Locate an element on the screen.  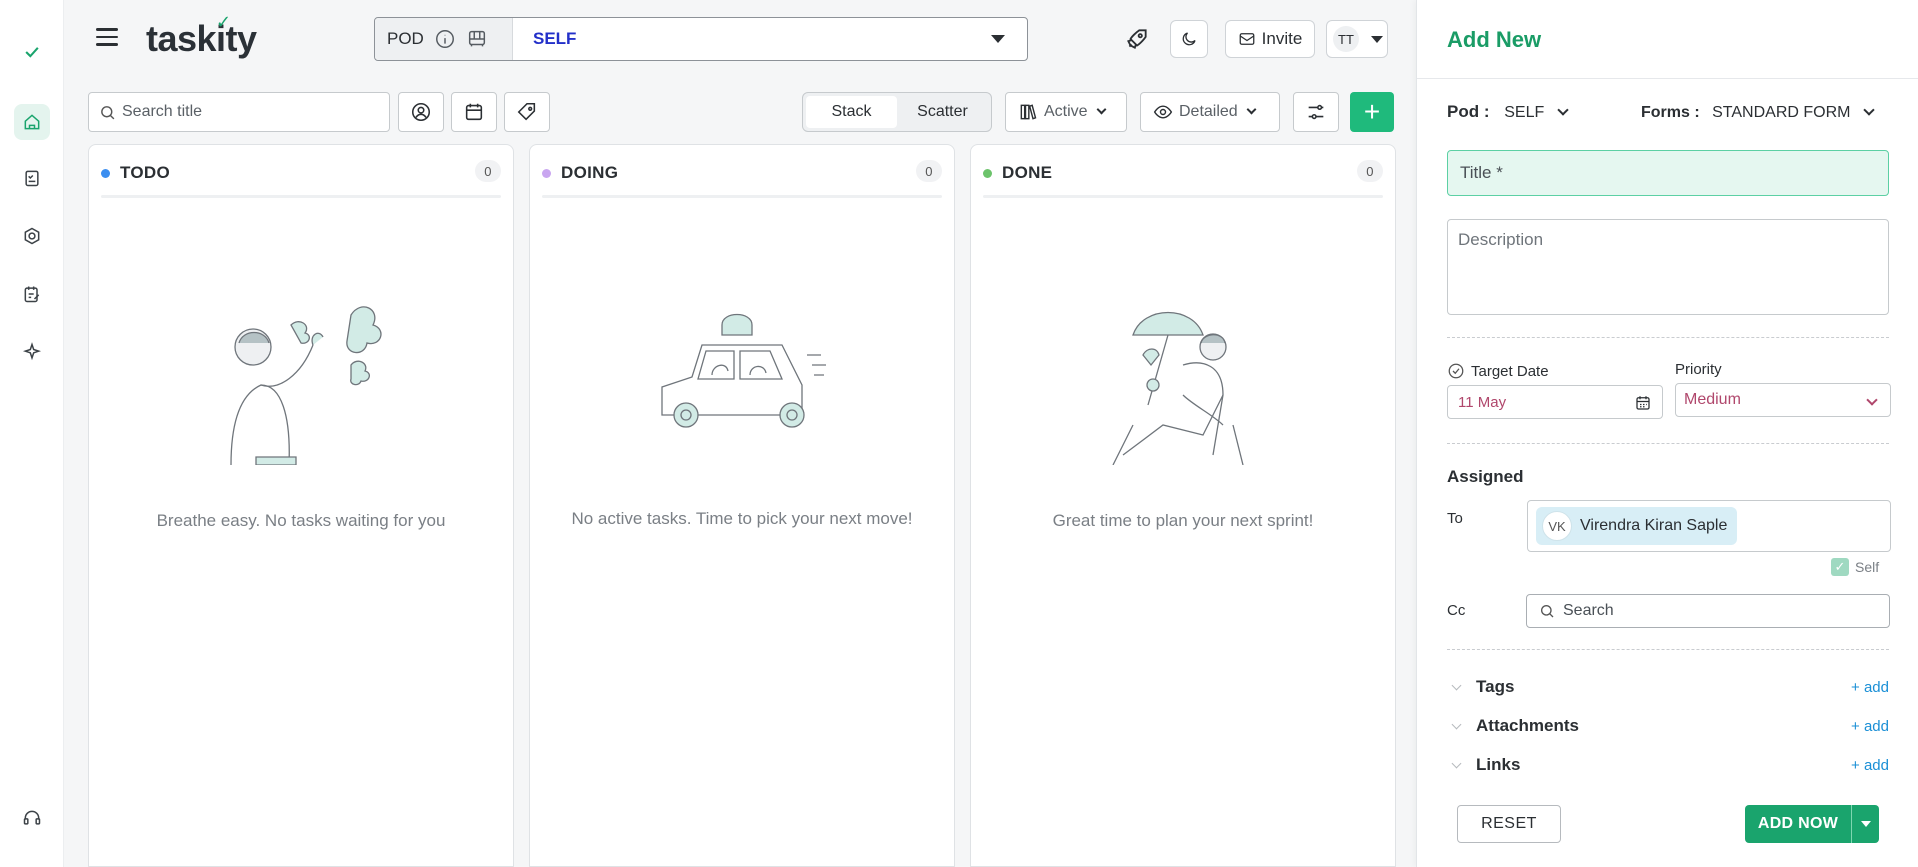
pod-label: POD is located at coordinates (405, 38).